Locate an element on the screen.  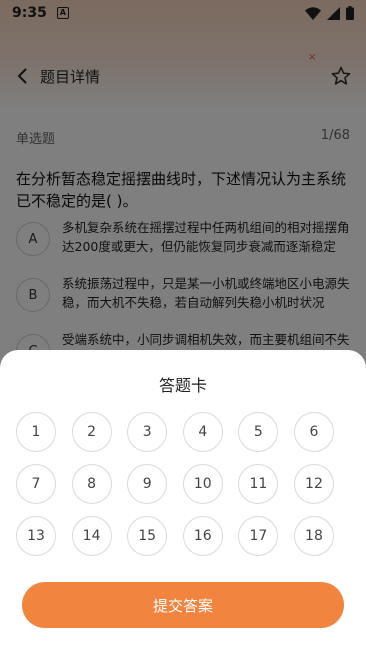
question-number-button: 11 is located at coordinates (258, 484).